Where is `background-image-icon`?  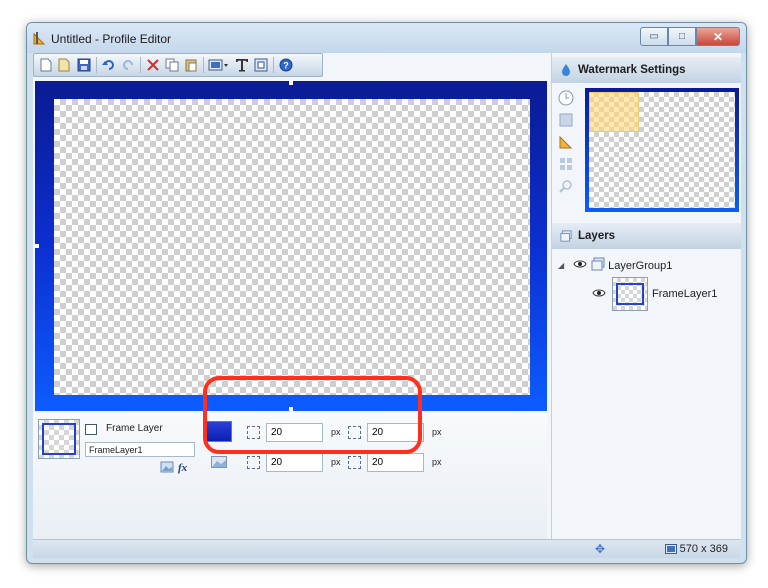 background-image-icon is located at coordinates (219, 462).